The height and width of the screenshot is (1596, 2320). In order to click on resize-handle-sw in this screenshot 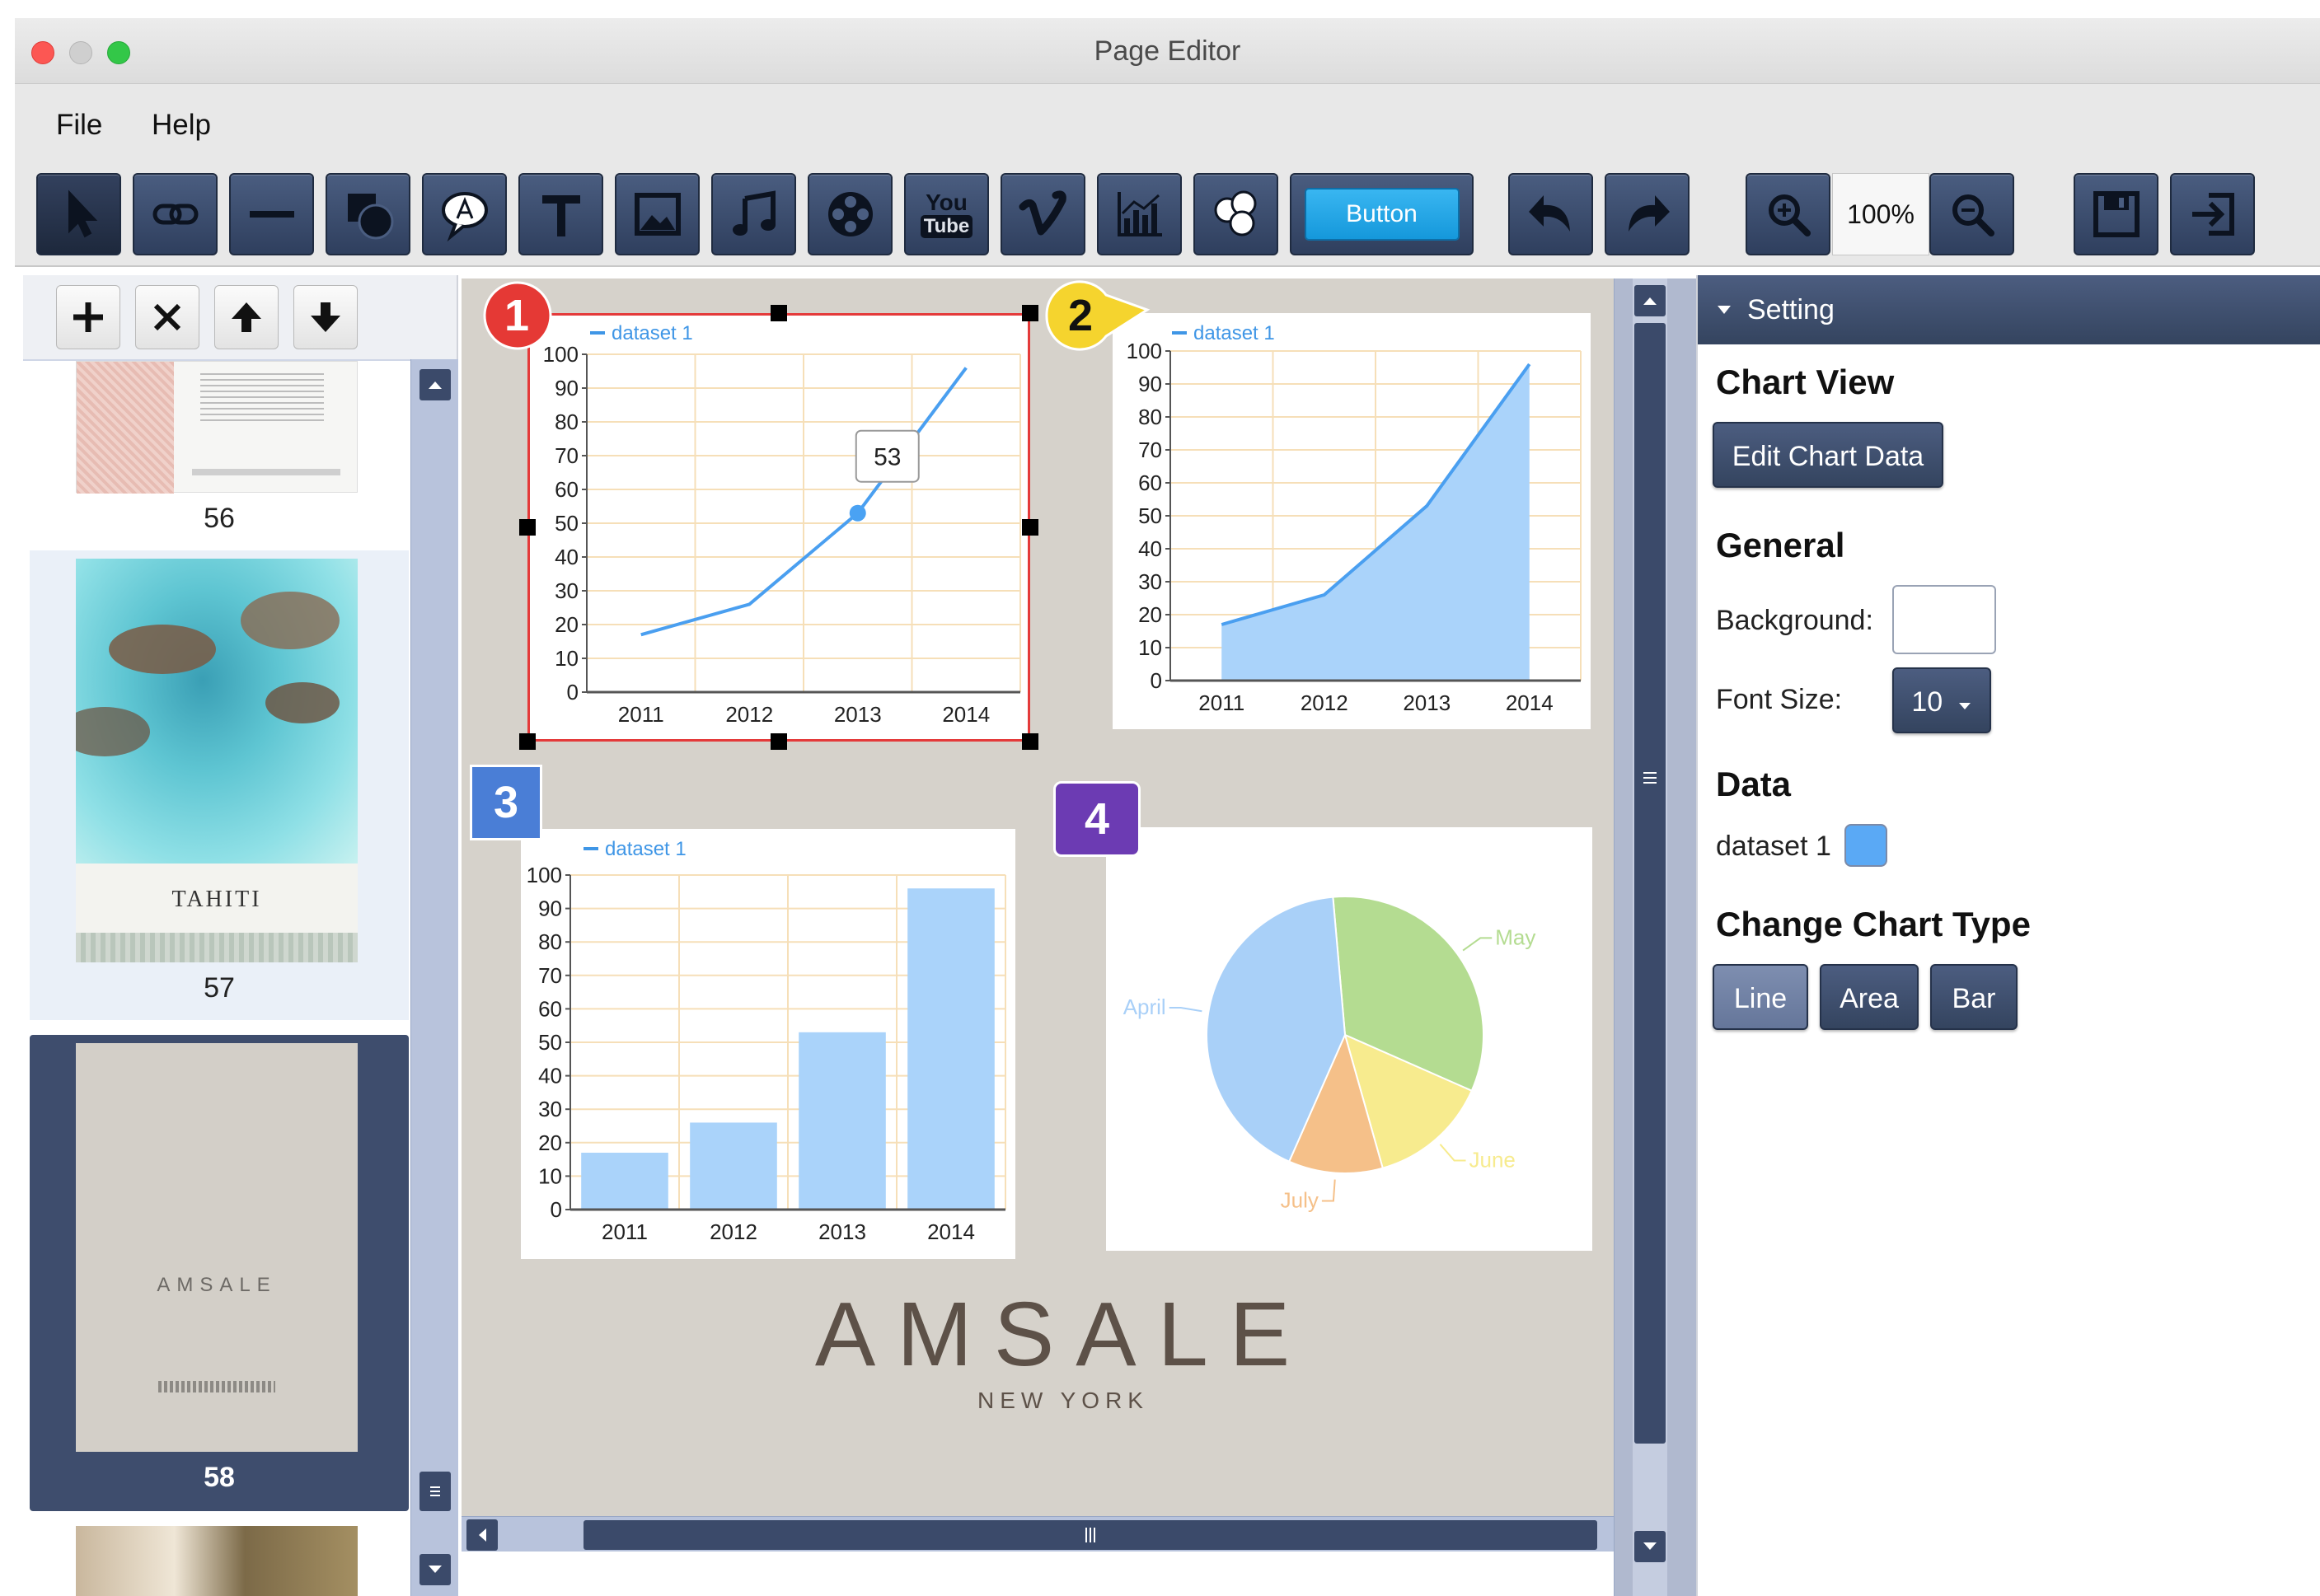, I will do `click(527, 741)`.